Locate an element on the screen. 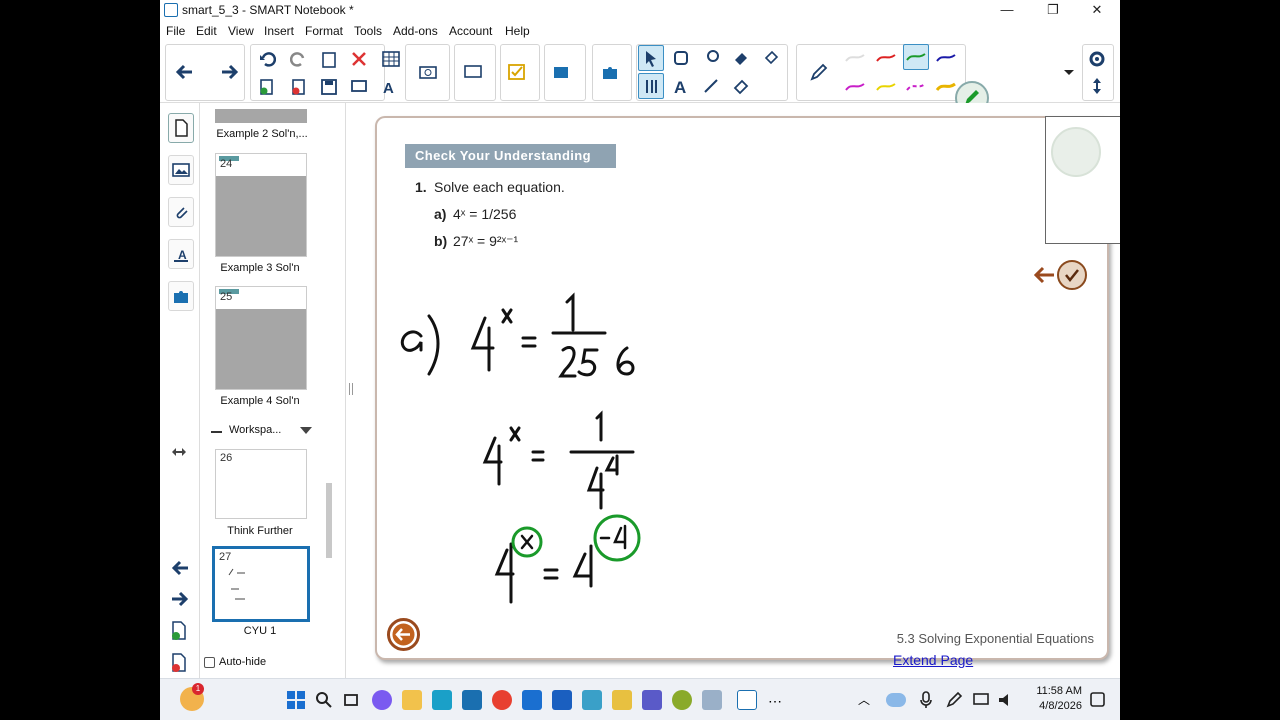 Image resolution: width=1280 pixels, height=720 pixels. onedrive-icon is located at coordinates (896, 700).